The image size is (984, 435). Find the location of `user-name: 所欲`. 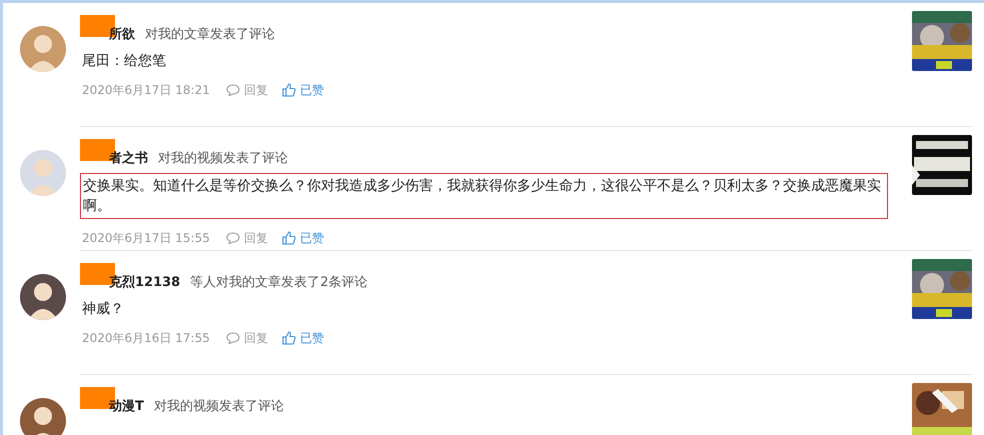

user-name: 所欲 is located at coordinates (122, 34).